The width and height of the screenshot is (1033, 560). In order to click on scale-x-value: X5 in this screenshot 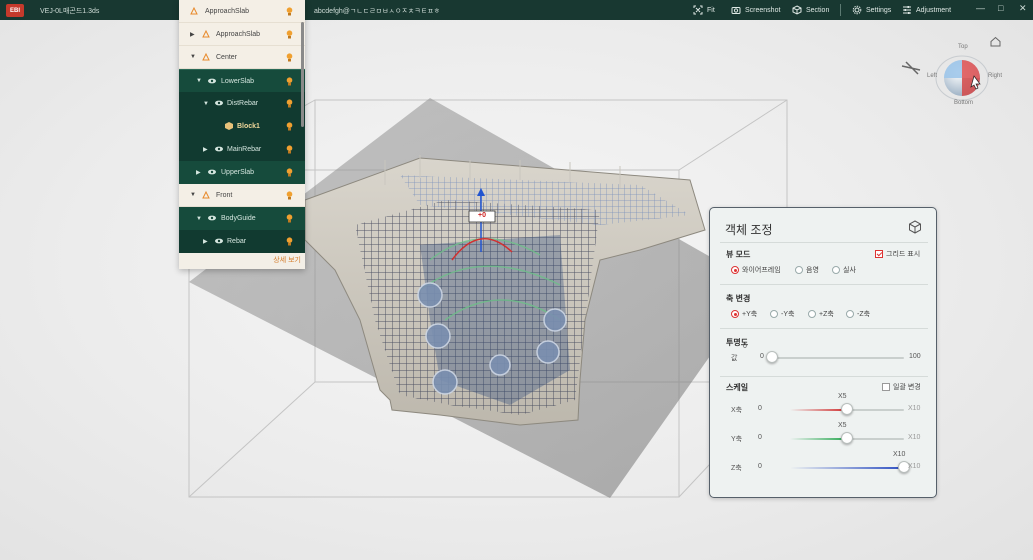, I will do `click(842, 396)`.